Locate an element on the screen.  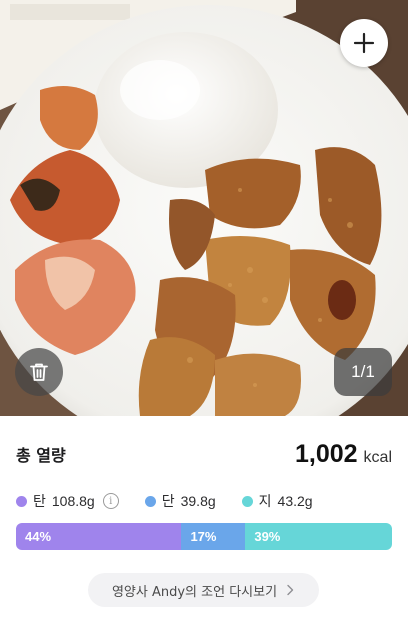
protein-ratio-text: 17% is located at coordinates (203, 536).